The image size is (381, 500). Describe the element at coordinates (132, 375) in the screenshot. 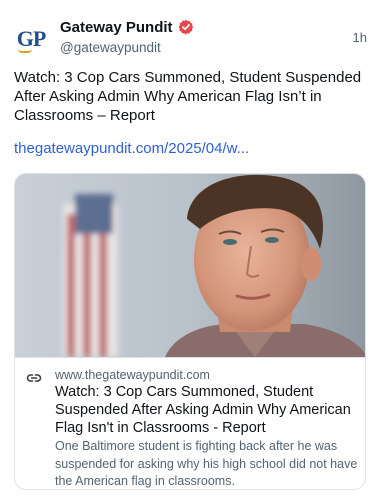

I see `card-domain: www.thegatewaypundit.com` at that location.